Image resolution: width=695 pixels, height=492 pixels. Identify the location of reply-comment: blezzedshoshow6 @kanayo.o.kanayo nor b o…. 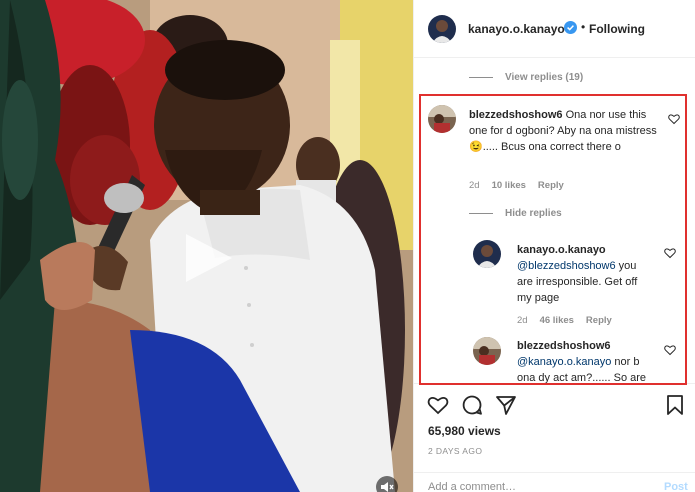
(584, 362).